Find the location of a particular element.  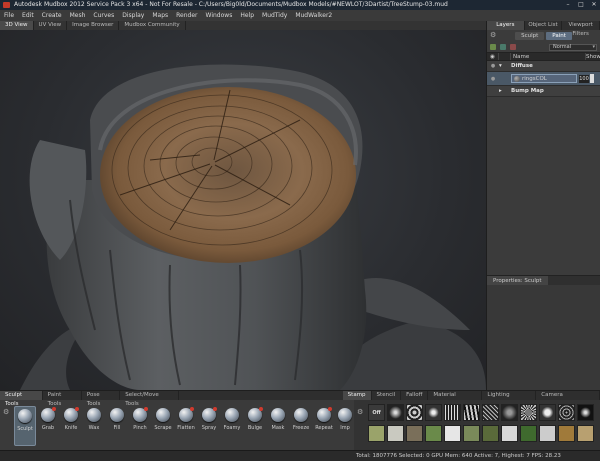

blend-mode-select: Normal is located at coordinates (573, 47).